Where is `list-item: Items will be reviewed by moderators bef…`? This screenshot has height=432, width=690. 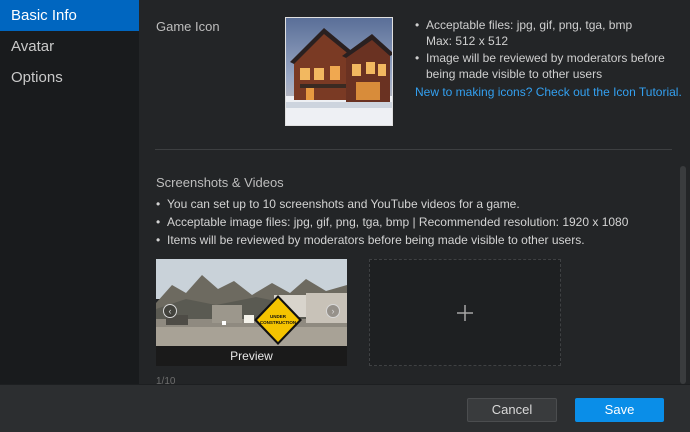
list-item: Items will be reviewed by moderators bef… is located at coordinates (416, 240).